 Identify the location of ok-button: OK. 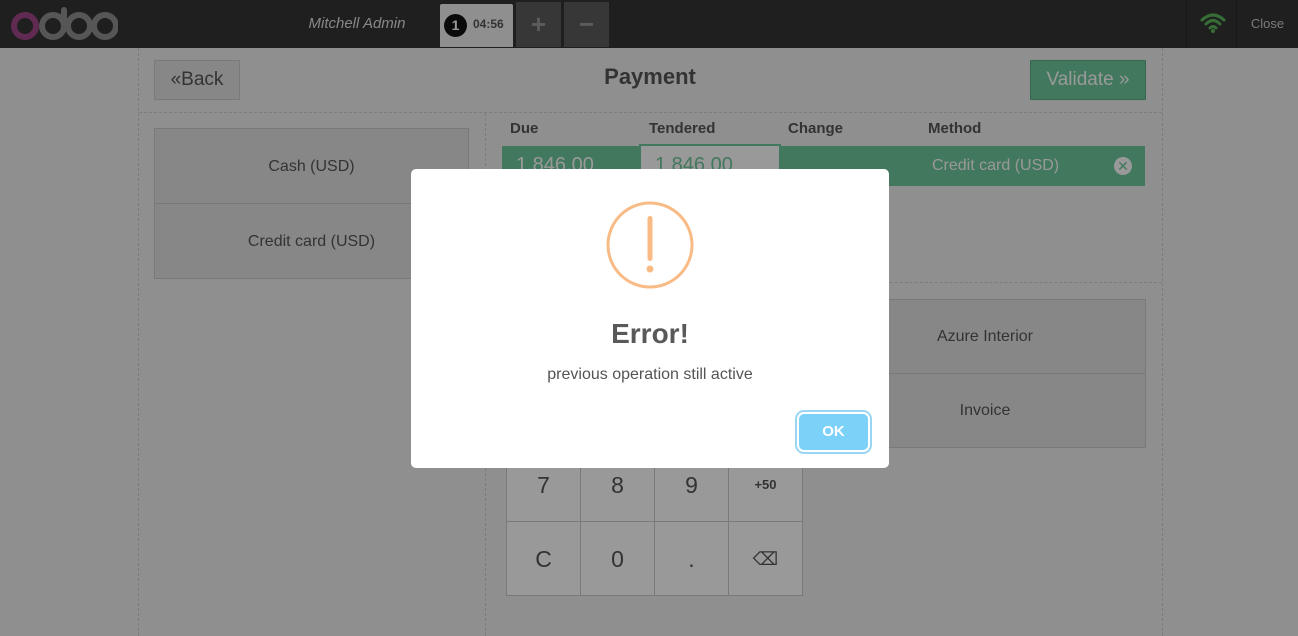
(833, 432).